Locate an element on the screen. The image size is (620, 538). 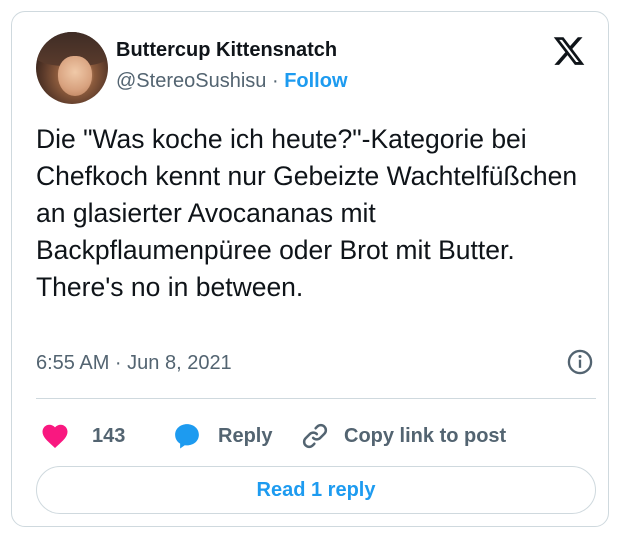
avatar is located at coordinates (72, 68).